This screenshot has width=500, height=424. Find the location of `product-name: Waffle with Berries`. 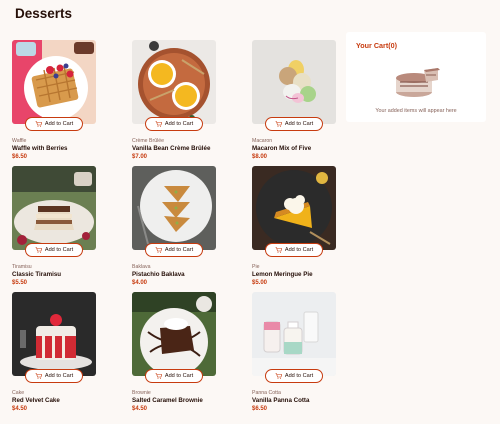

product-name: Waffle with Berries is located at coordinates (40, 148).